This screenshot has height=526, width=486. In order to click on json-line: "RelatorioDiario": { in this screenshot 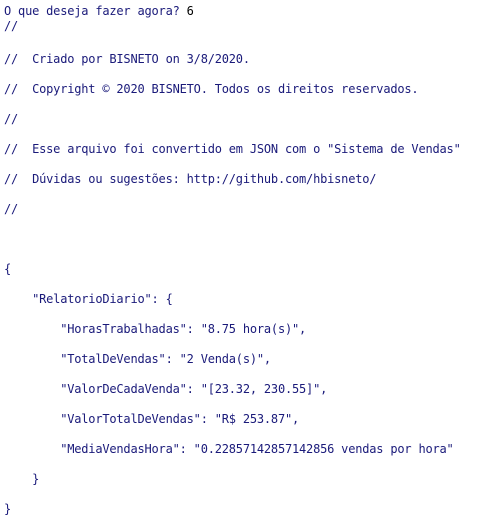, I will do `click(88, 299)`.